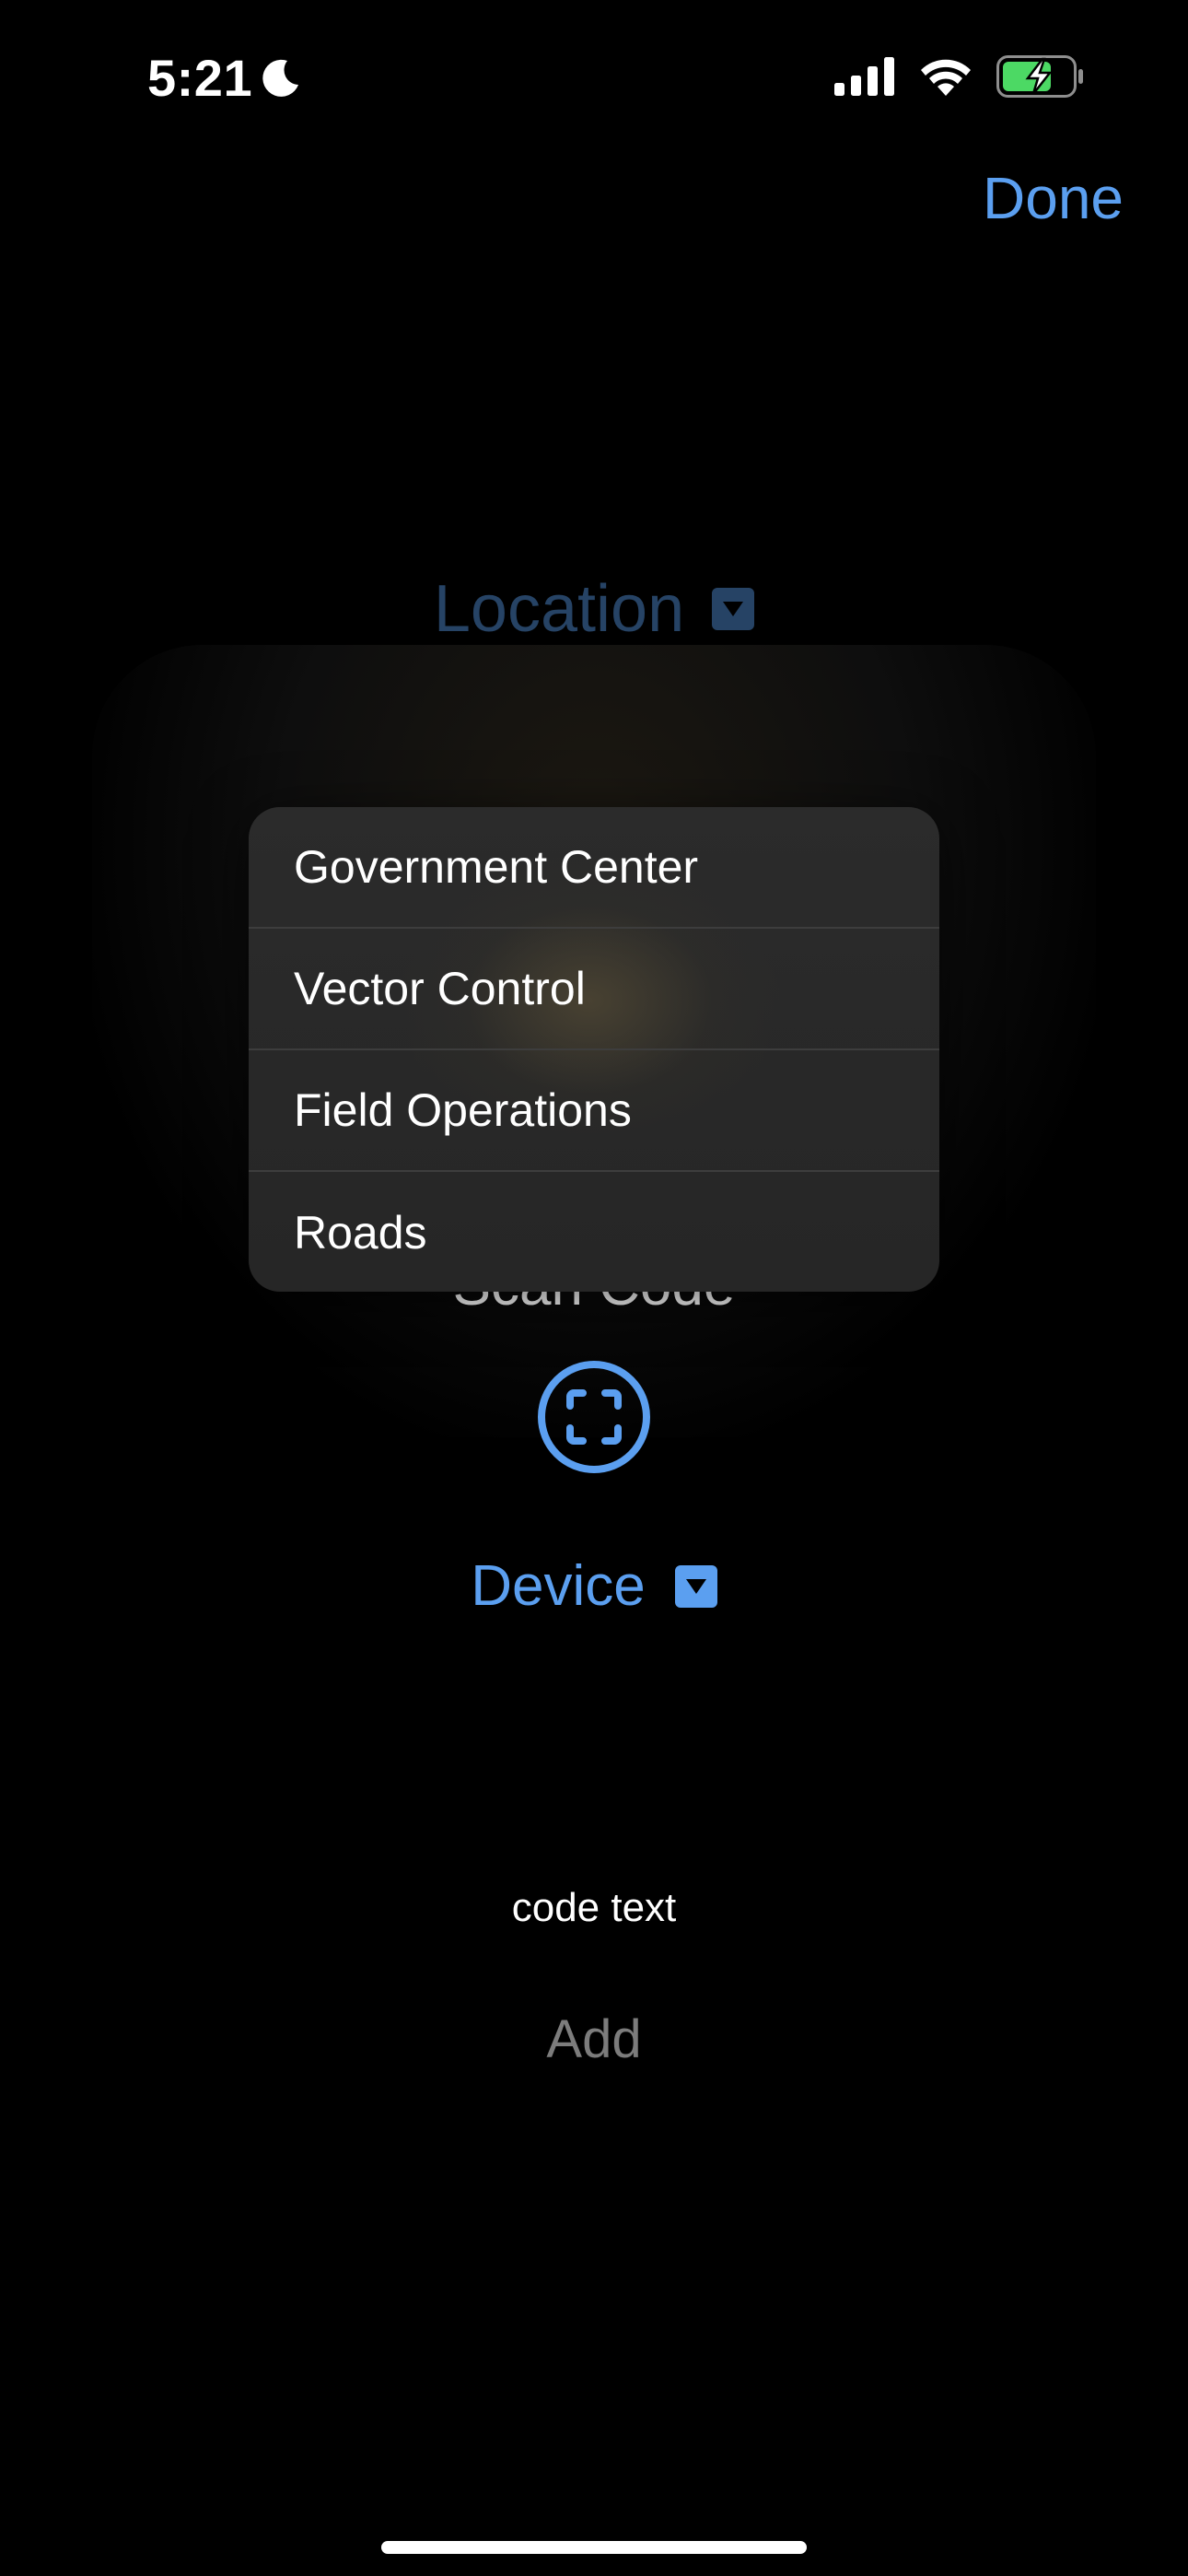 The image size is (1188, 2576). I want to click on add-button: Add, so click(594, 2039).